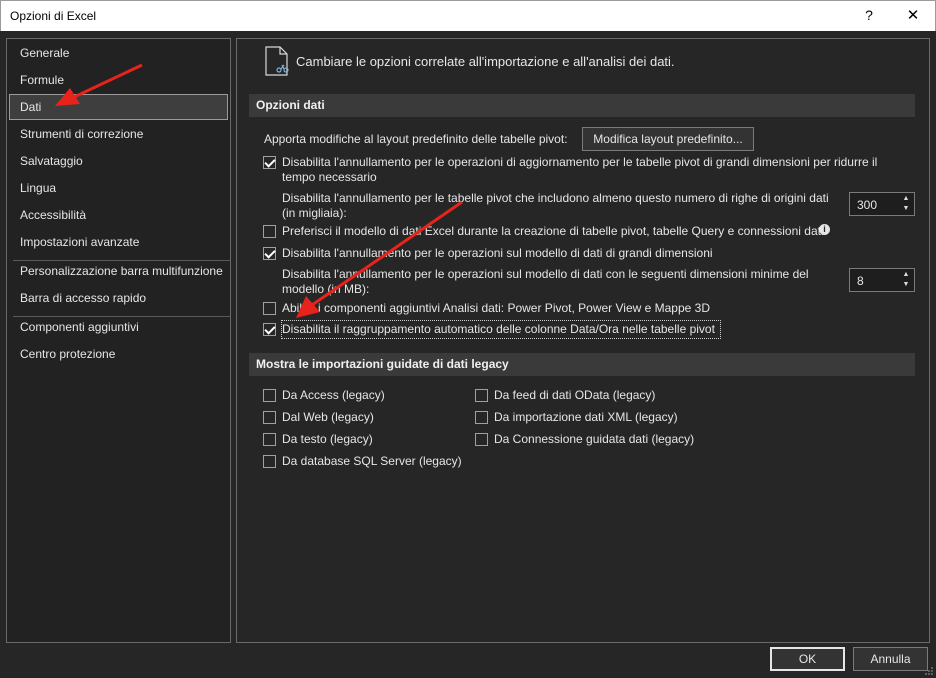 The height and width of the screenshot is (678, 936). I want to click on legacy-sql-server-label: Da database SQL Server (legacy), so click(372, 461).